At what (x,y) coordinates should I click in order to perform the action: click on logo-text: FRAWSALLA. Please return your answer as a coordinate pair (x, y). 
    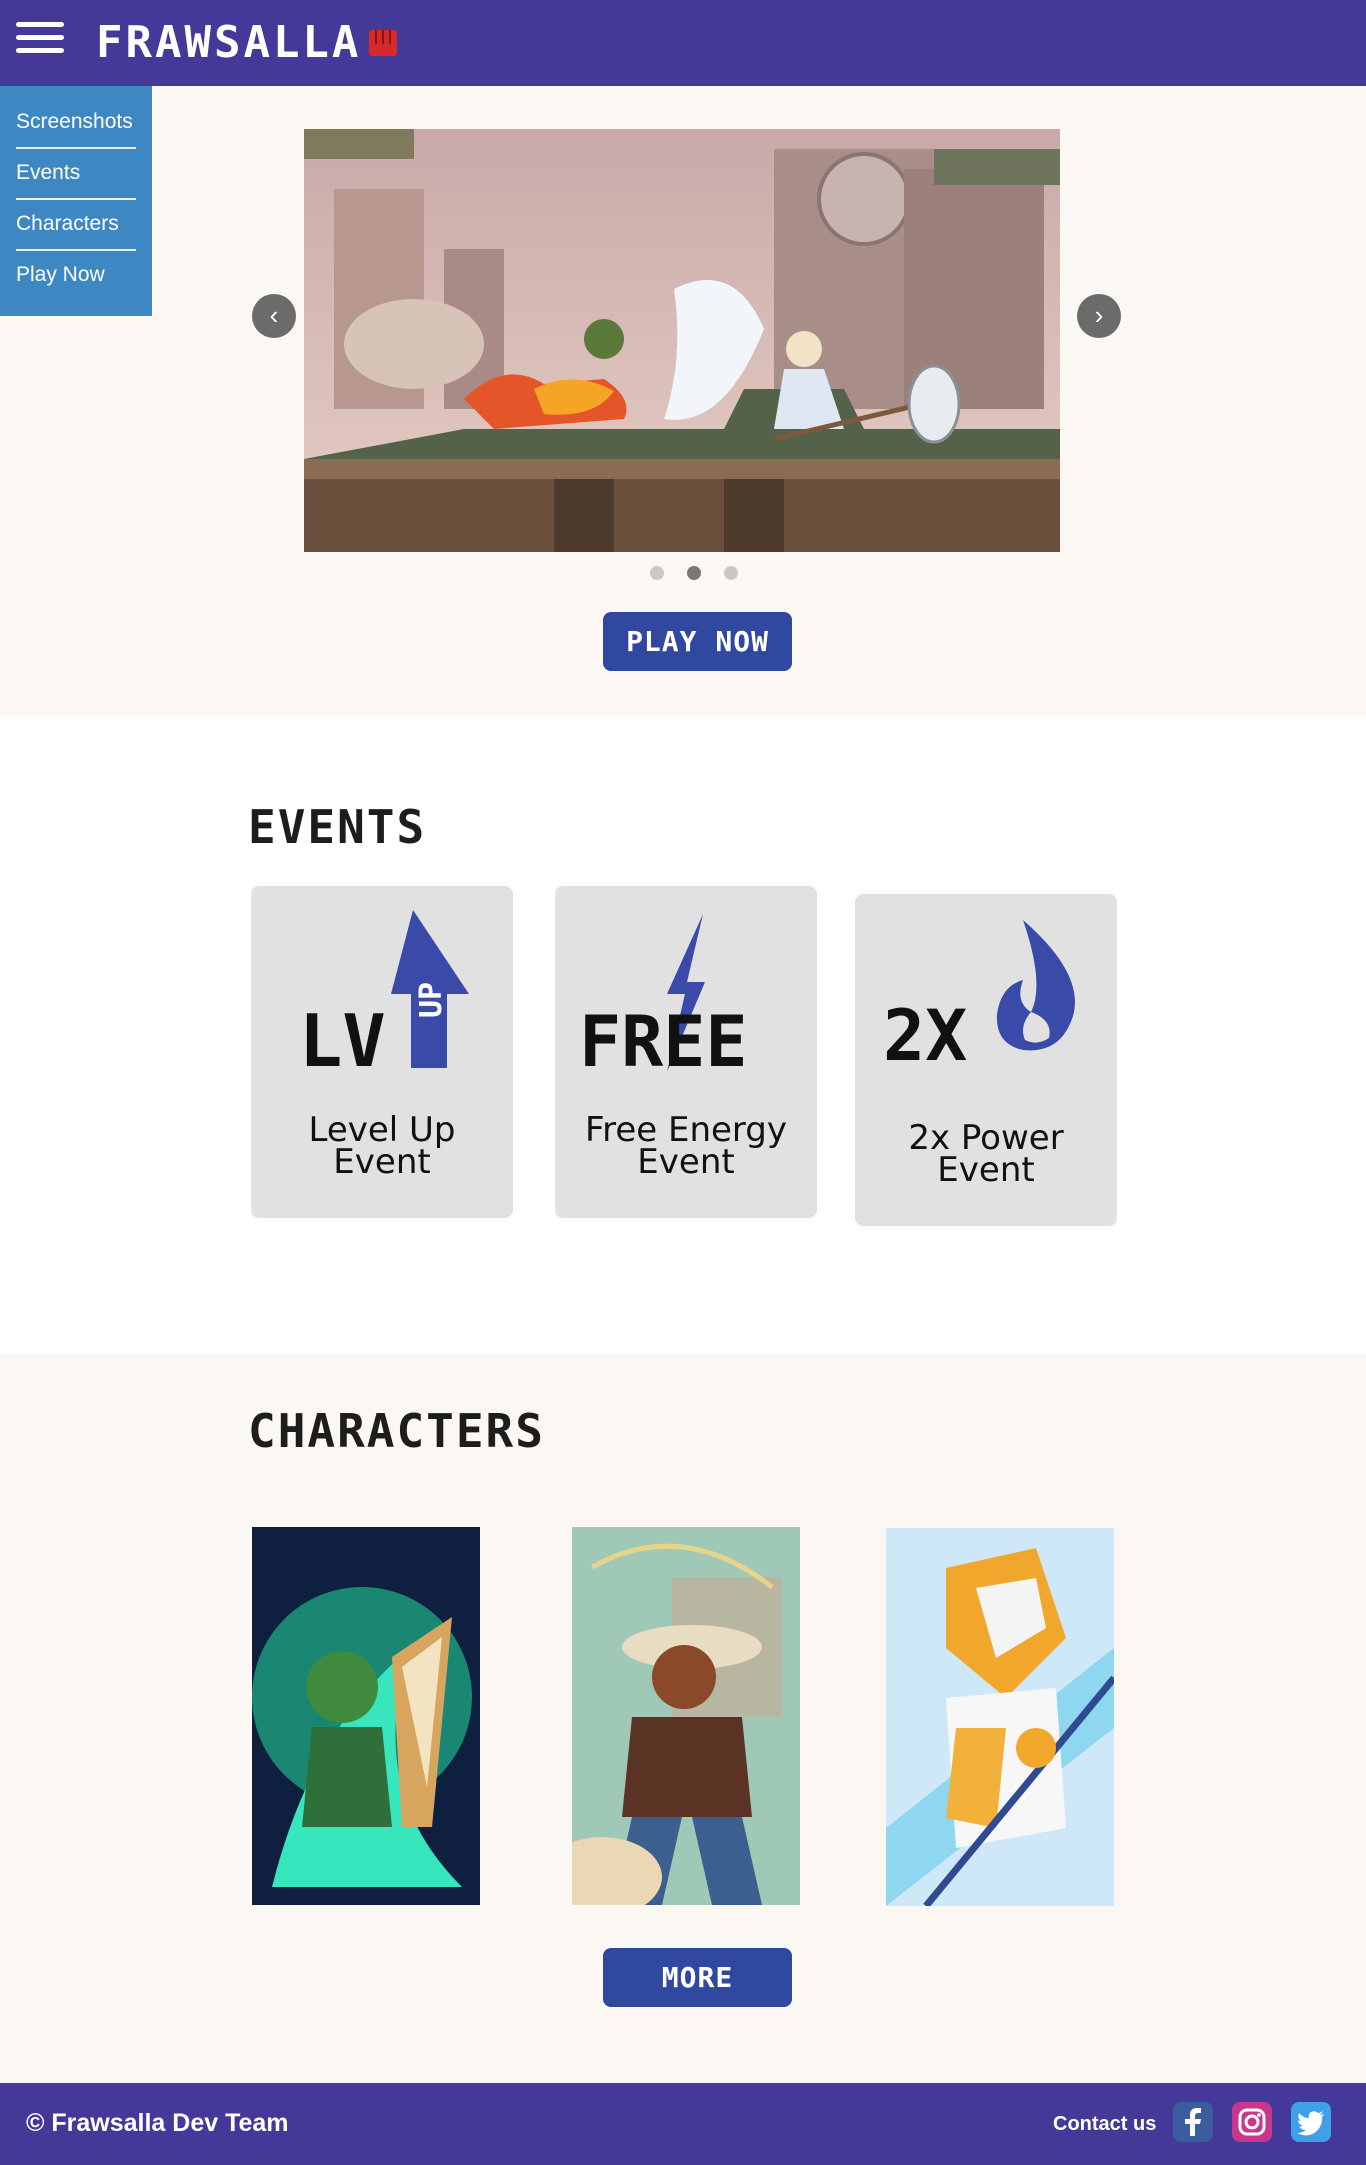
    Looking at the image, I should click on (229, 42).